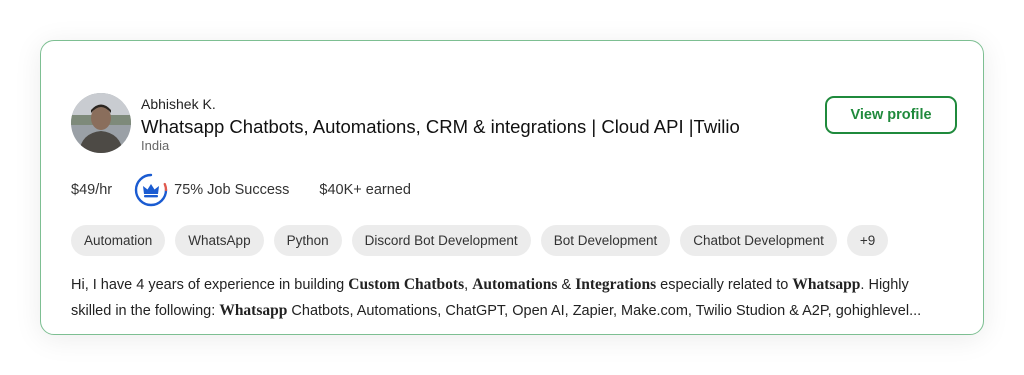 The width and height of the screenshot is (1024, 375). What do you see at coordinates (219, 240) in the screenshot?
I see `skill-chip: WhatsApp` at bounding box center [219, 240].